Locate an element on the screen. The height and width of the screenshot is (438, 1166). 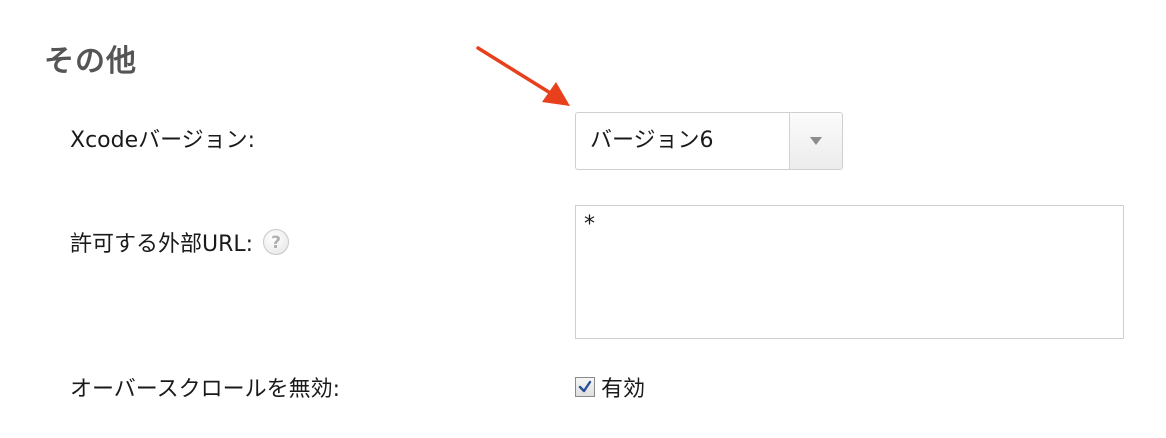
allowed-urls-label-text: 許可する外部URL: is located at coordinates (162, 244).